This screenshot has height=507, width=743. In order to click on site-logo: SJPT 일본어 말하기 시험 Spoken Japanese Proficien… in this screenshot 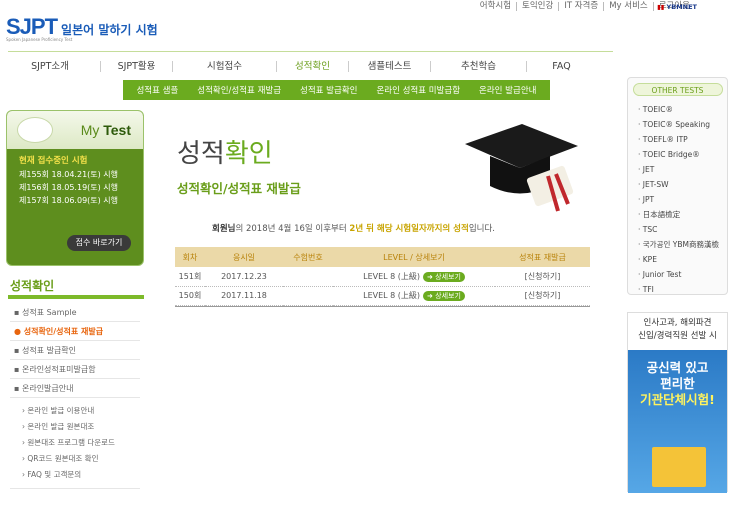, I will do `click(82, 28)`.